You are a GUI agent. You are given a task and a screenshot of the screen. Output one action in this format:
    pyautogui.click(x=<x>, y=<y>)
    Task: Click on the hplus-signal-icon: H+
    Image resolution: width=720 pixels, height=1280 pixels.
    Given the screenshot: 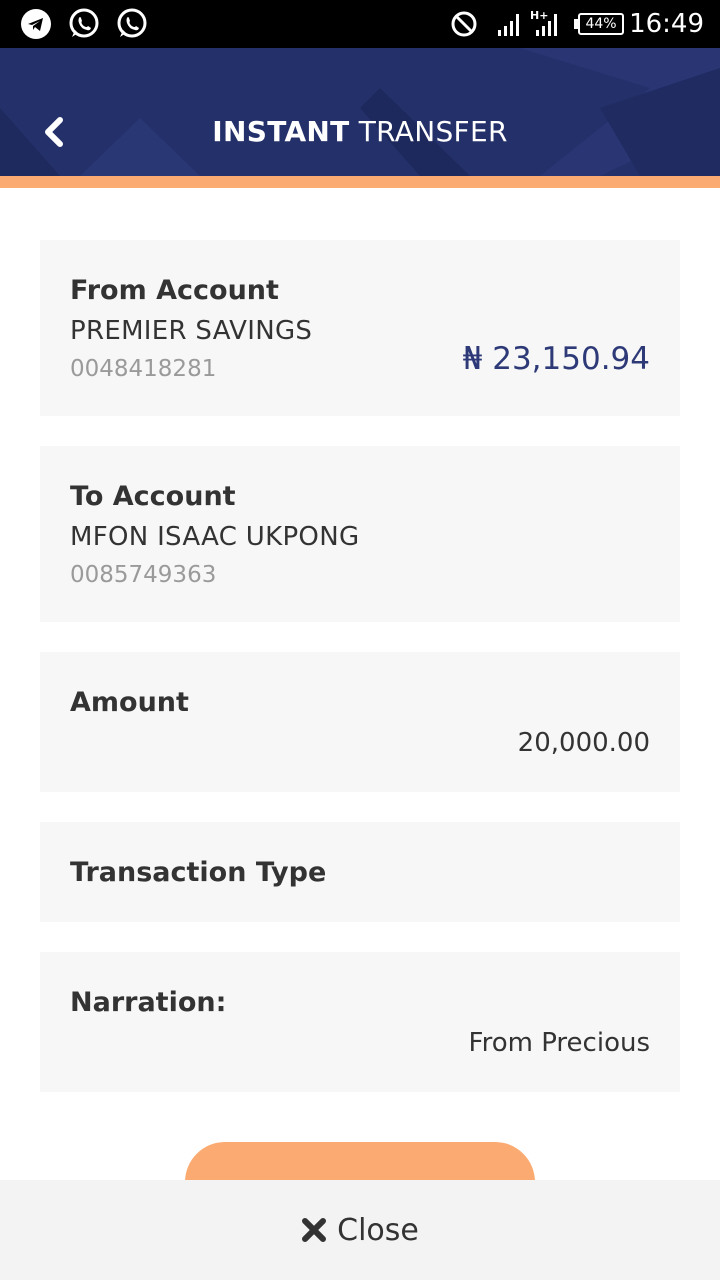 What is the action you would take?
    pyautogui.click(x=543, y=22)
    